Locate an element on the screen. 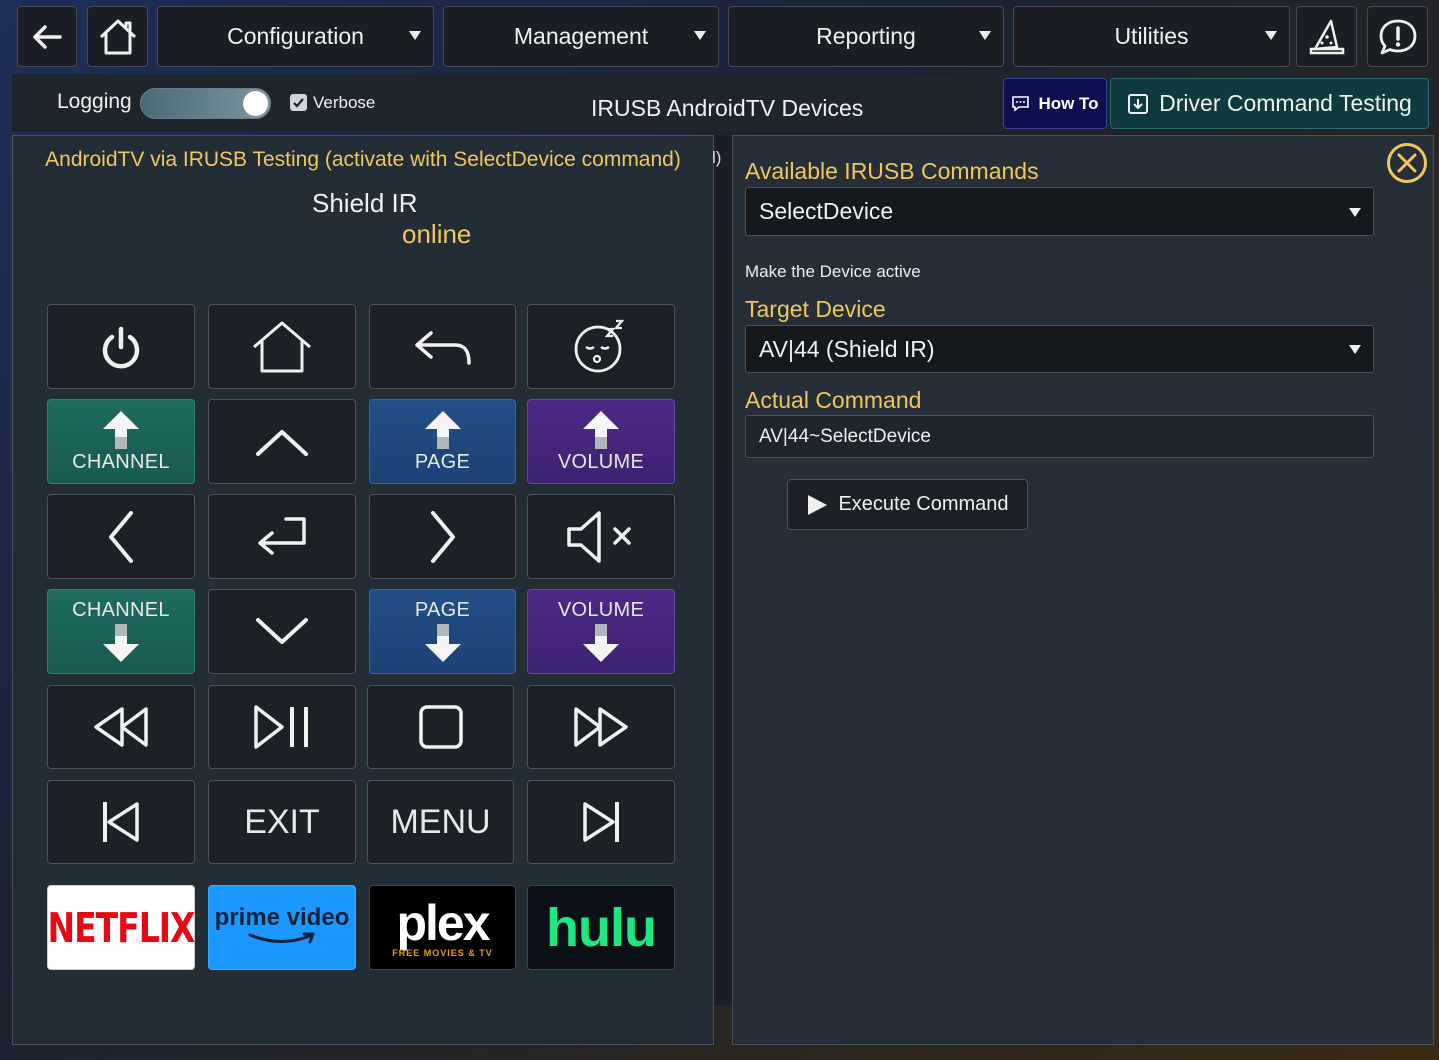 The image size is (1439, 1060). volume-up-button: VOLUME is located at coordinates (601, 441).